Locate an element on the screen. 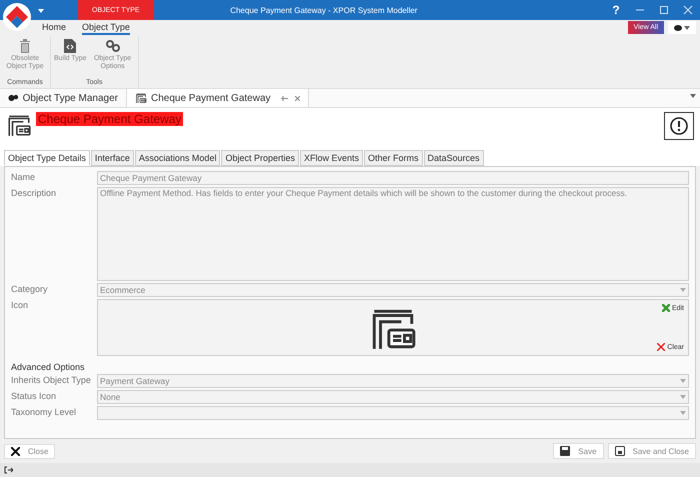 Image resolution: width=700 pixels, height=477 pixels. alert-icon is located at coordinates (679, 126).